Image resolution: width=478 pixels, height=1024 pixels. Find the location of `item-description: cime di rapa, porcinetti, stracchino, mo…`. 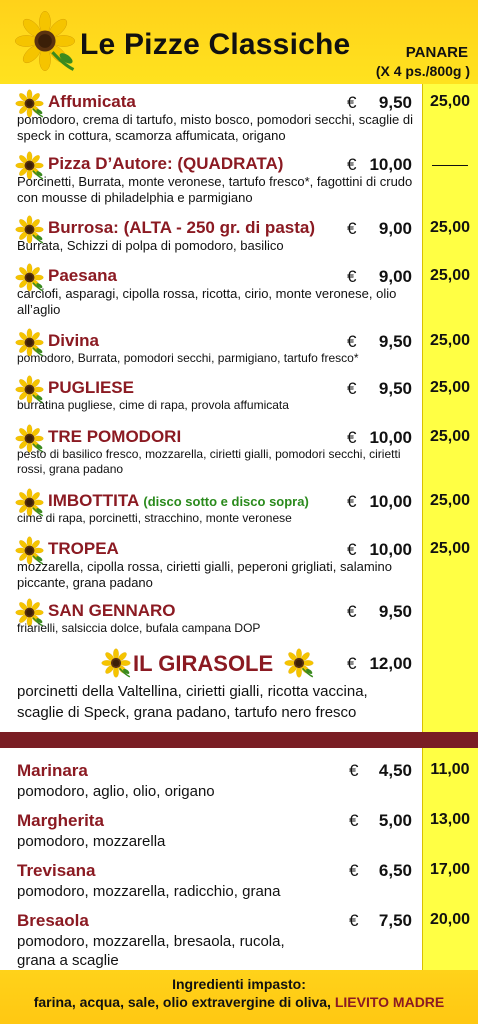

item-description: cime di rapa, porcinetti, stracchino, mo… is located at coordinates (154, 518).